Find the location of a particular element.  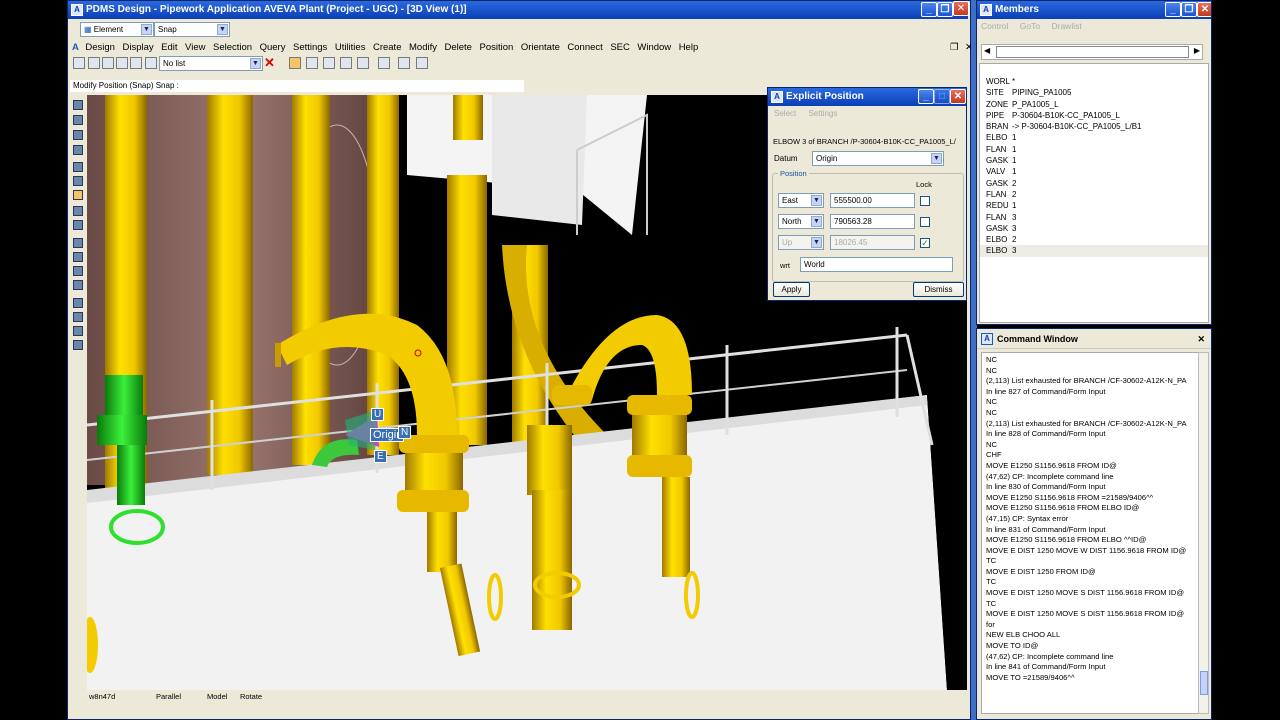

lock-north-checkbox is located at coordinates (925, 222).